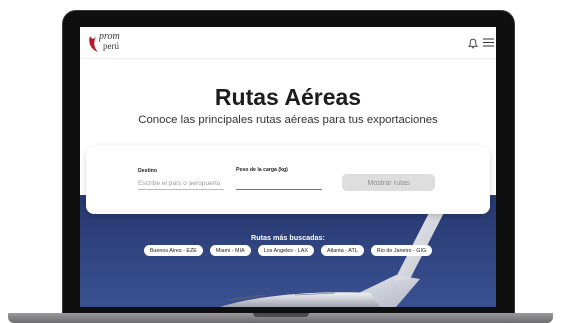  I want to click on route-chip: Rio de Janeiro - GIG, so click(401, 250).